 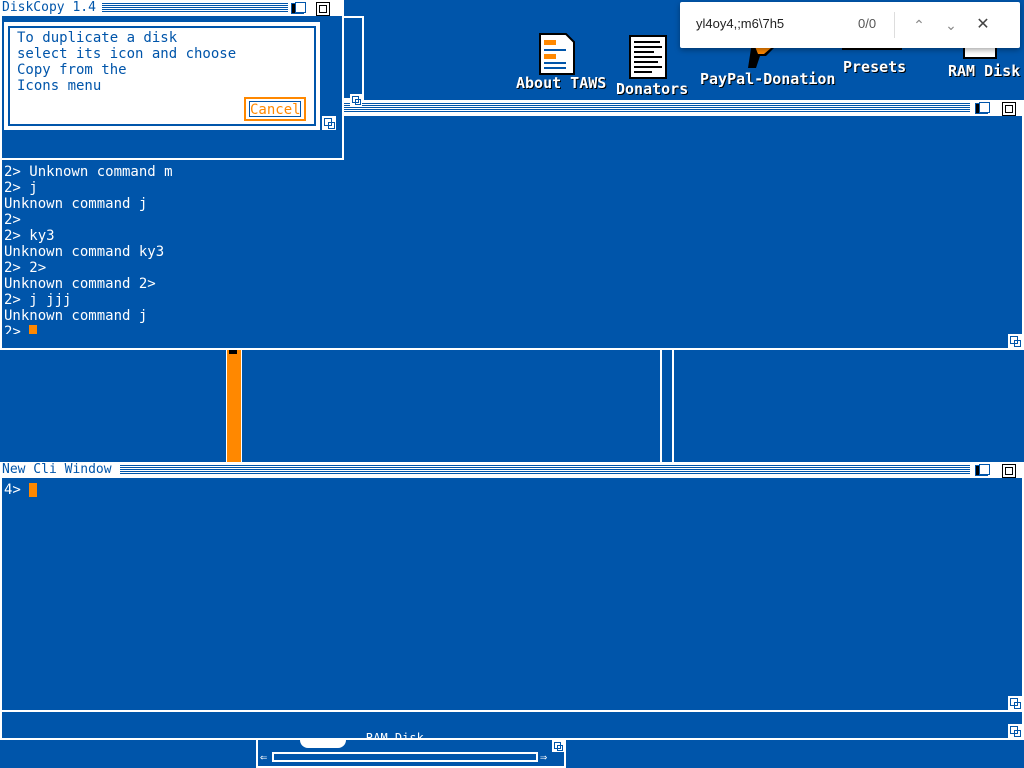 What do you see at coordinates (97, 38) in the screenshot?
I see `message-line: To duplicate a disk` at bounding box center [97, 38].